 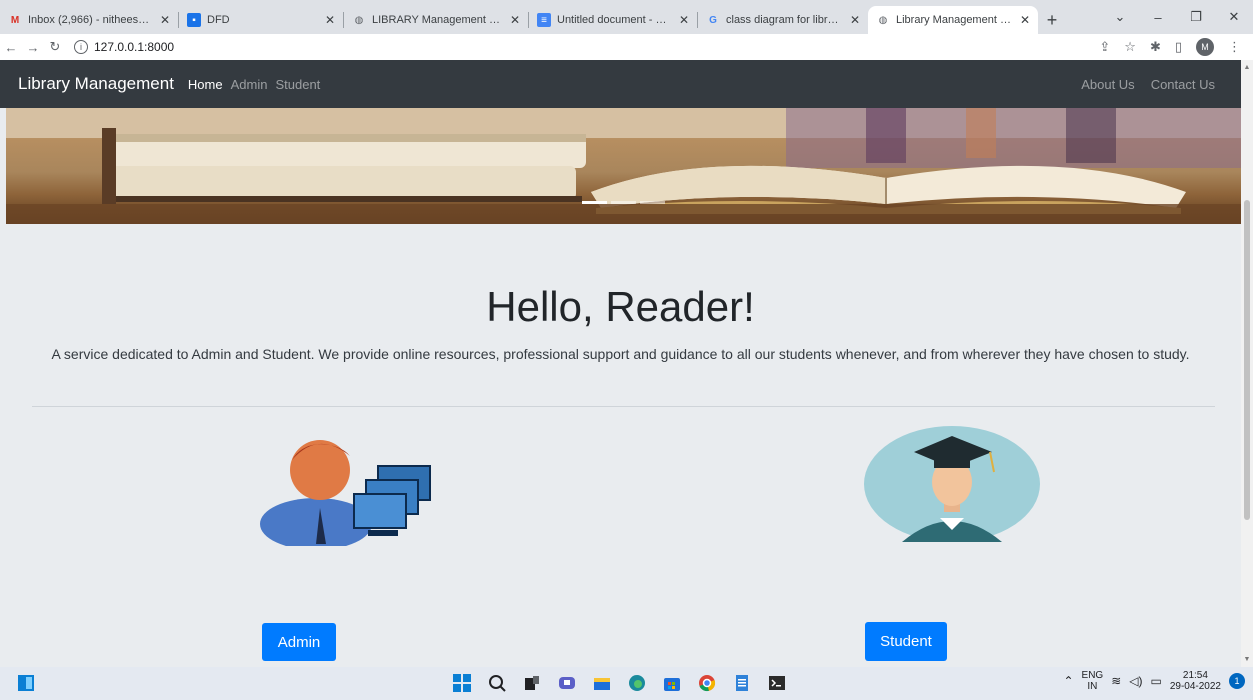 I want to click on student-illustration, so click(x=952, y=484).